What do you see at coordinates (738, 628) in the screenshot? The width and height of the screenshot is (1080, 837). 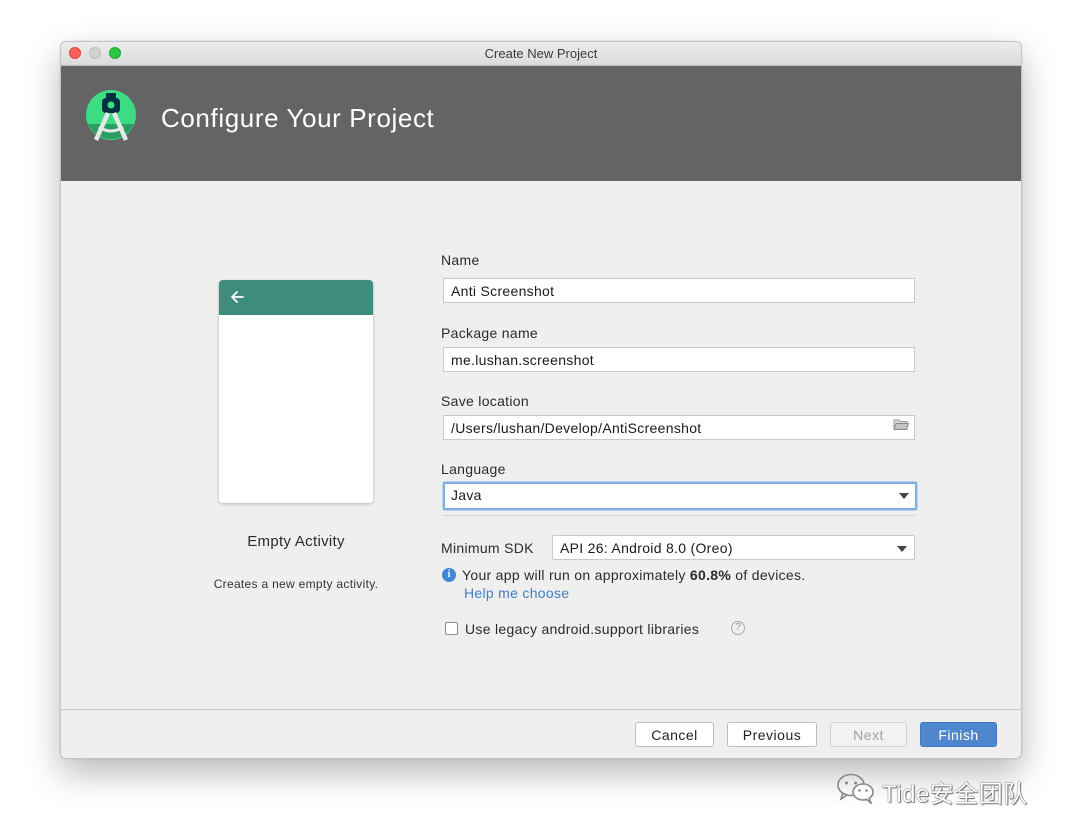 I see `help-icon: ?` at bounding box center [738, 628].